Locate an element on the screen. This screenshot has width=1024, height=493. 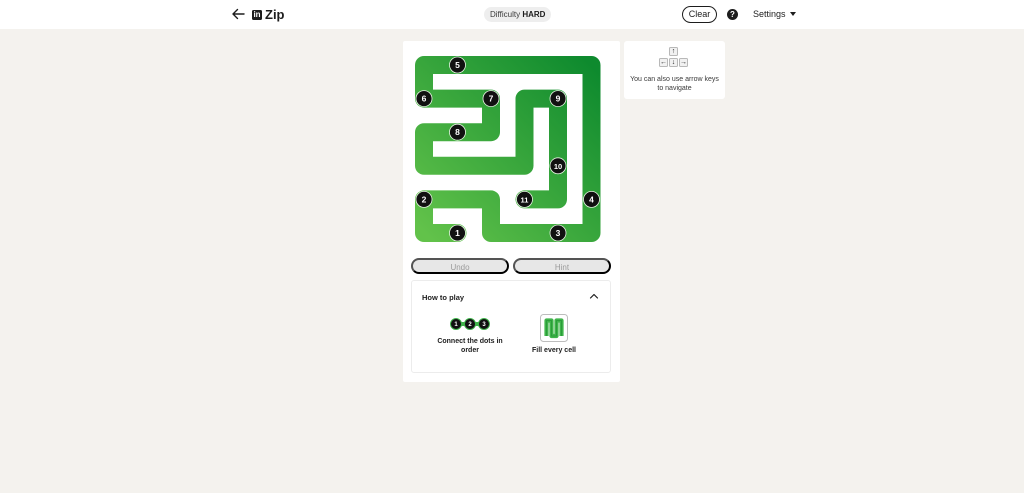
connect-dots-icon: 1 2 3 is located at coordinates (470, 324).